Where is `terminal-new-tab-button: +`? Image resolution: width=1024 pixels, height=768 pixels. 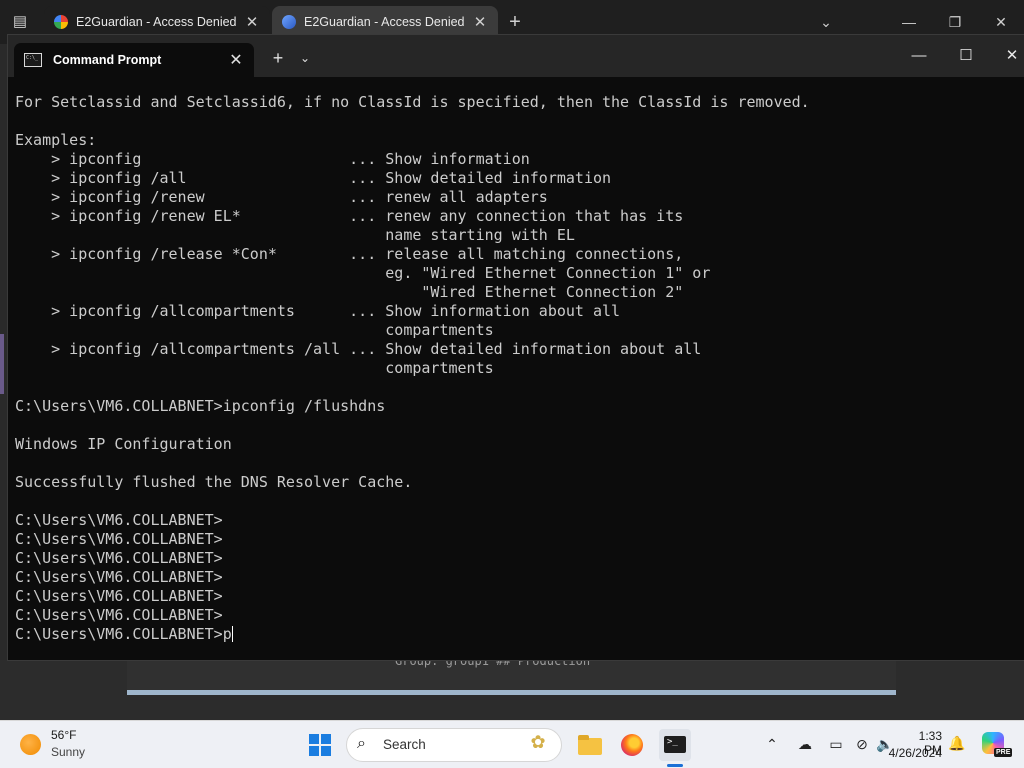 terminal-new-tab-button: + is located at coordinates (278, 58).